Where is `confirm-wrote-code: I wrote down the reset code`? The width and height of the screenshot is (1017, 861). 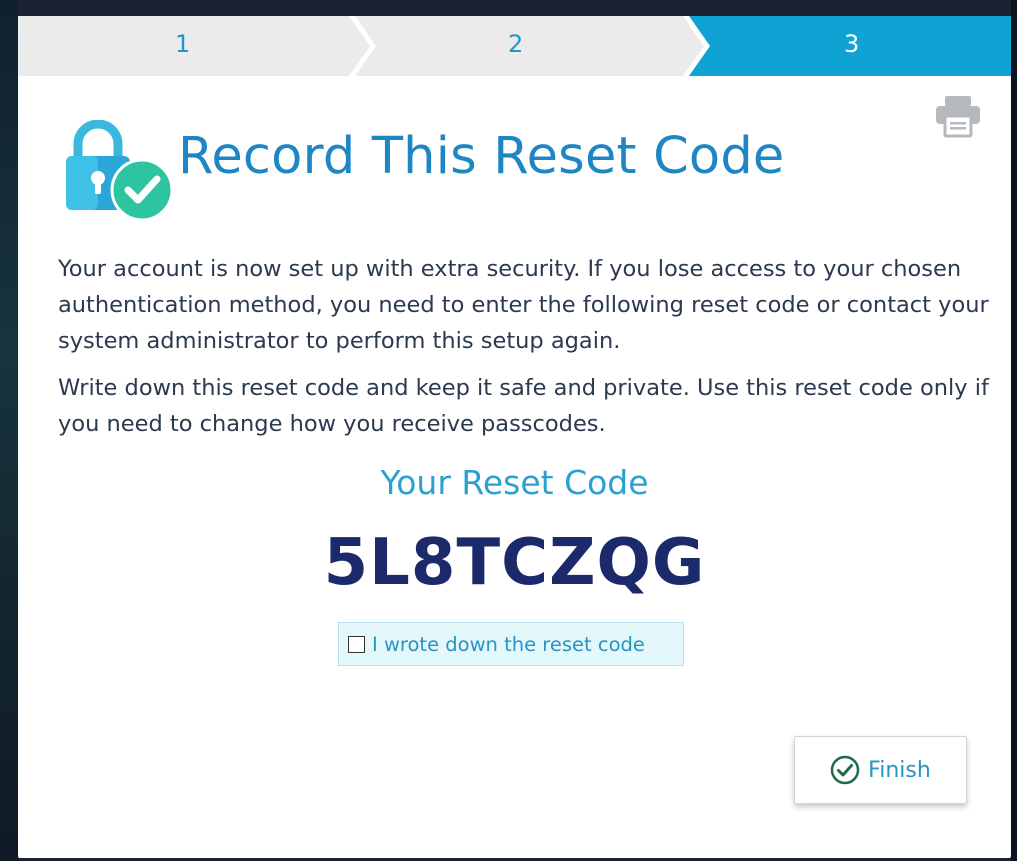
confirm-wrote-code: I wrote down the reset code is located at coordinates (511, 644).